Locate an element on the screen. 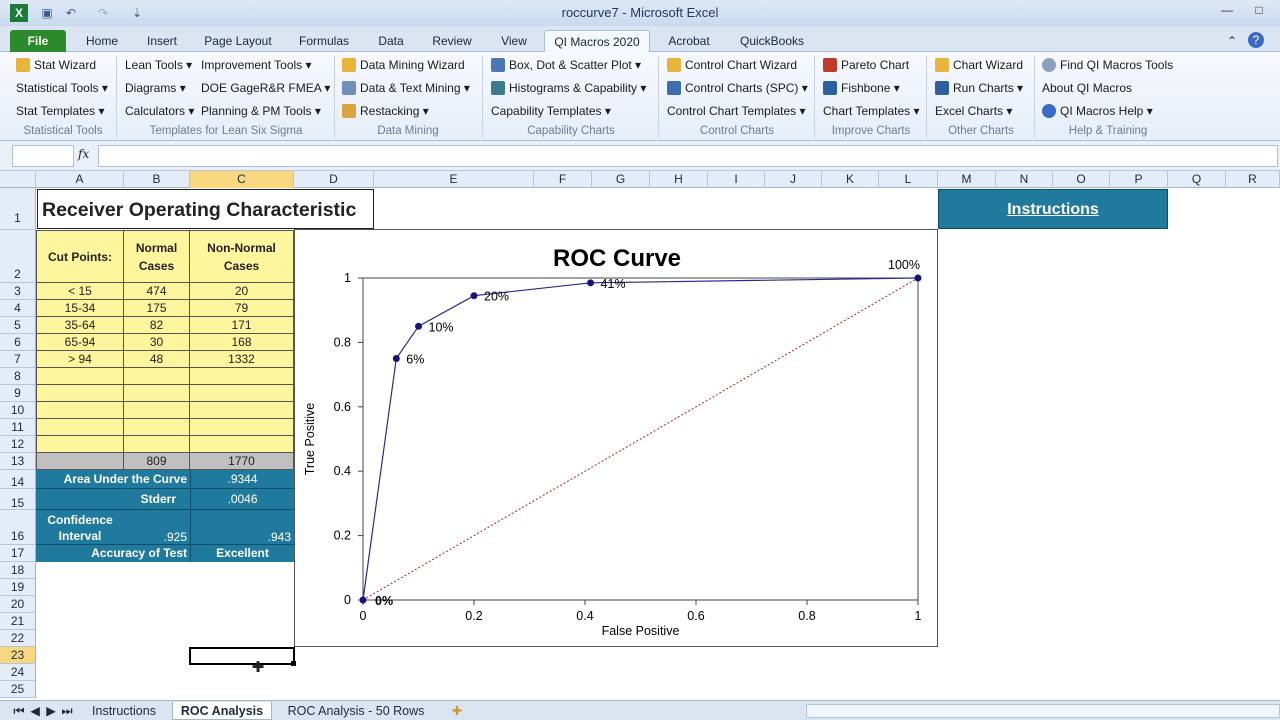 This screenshot has width=1280, height=720. stat-templates-menu: Stat Templates ▾ is located at coordinates (60, 111).